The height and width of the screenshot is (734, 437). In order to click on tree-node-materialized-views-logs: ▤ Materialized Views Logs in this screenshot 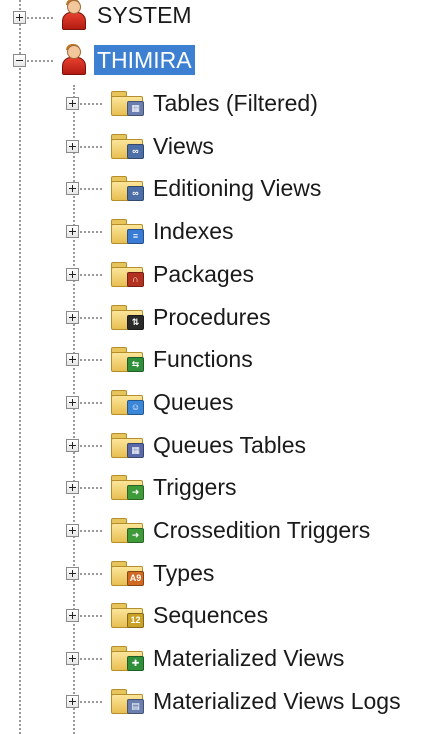, I will do `click(257, 701)`.